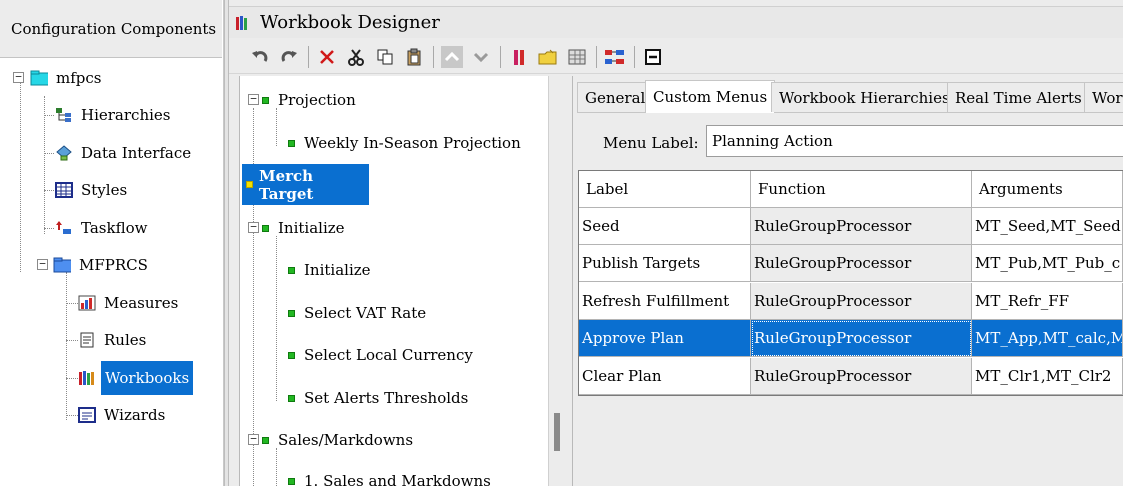  What do you see at coordinates (64, 228) in the screenshot?
I see `taskflow-icon` at bounding box center [64, 228].